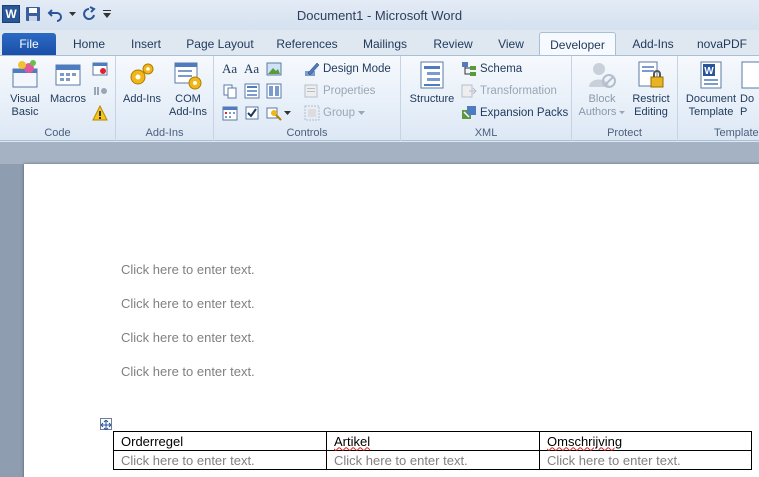 The height and width of the screenshot is (477, 759). I want to click on group-button: Group, so click(334, 113).